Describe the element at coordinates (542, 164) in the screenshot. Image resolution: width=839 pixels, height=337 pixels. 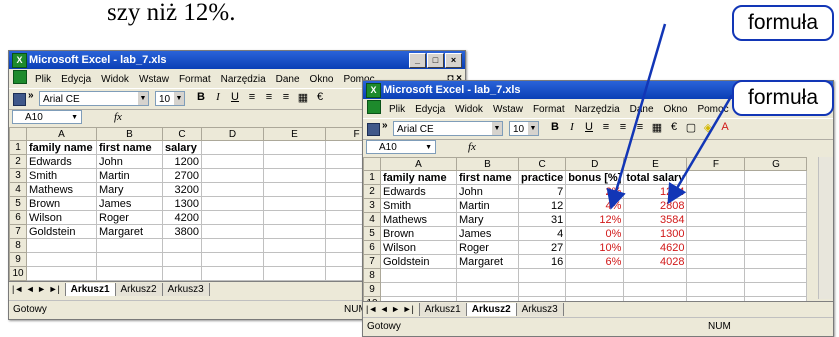
I see `column-header-c: C` at that location.